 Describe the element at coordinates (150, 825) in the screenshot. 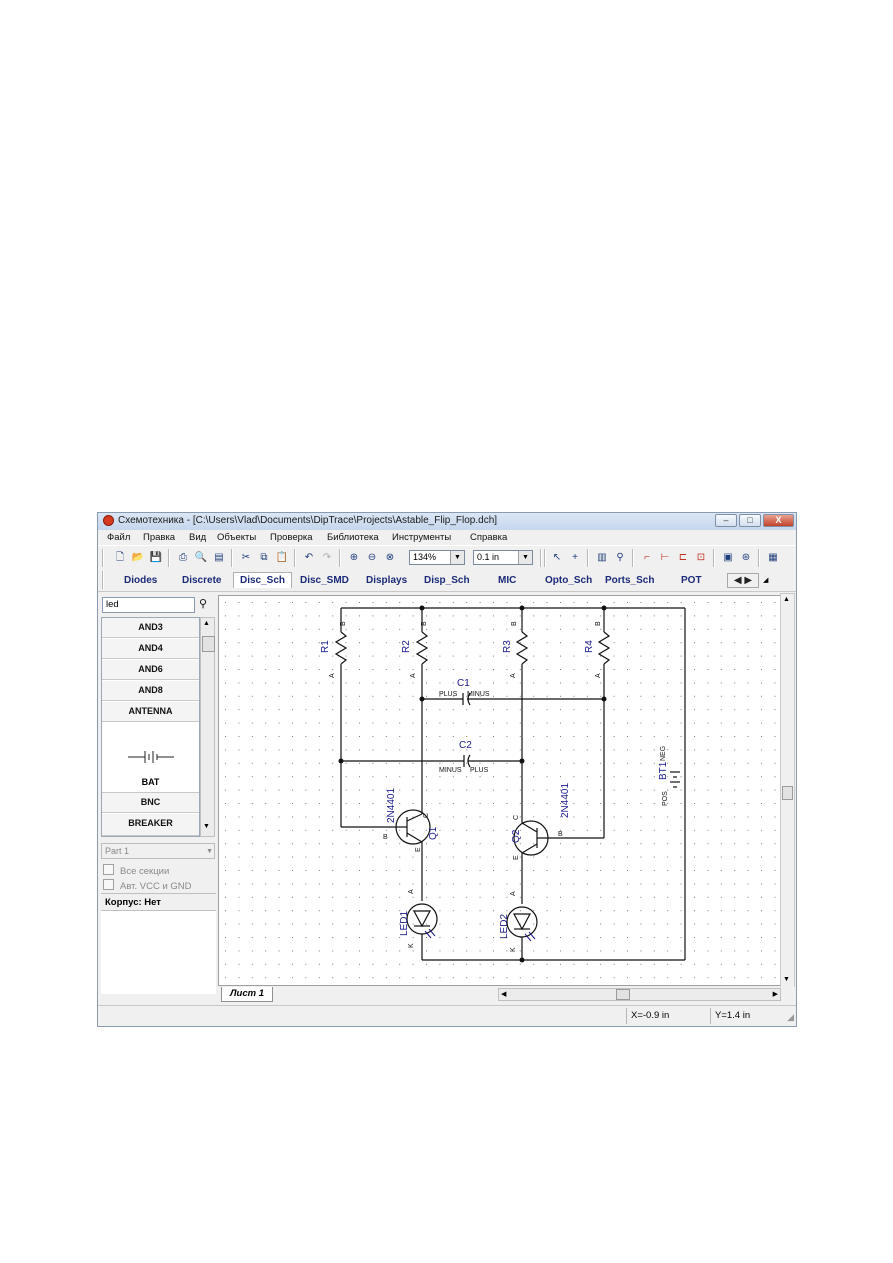

I see `list-item: BREAKER` at that location.